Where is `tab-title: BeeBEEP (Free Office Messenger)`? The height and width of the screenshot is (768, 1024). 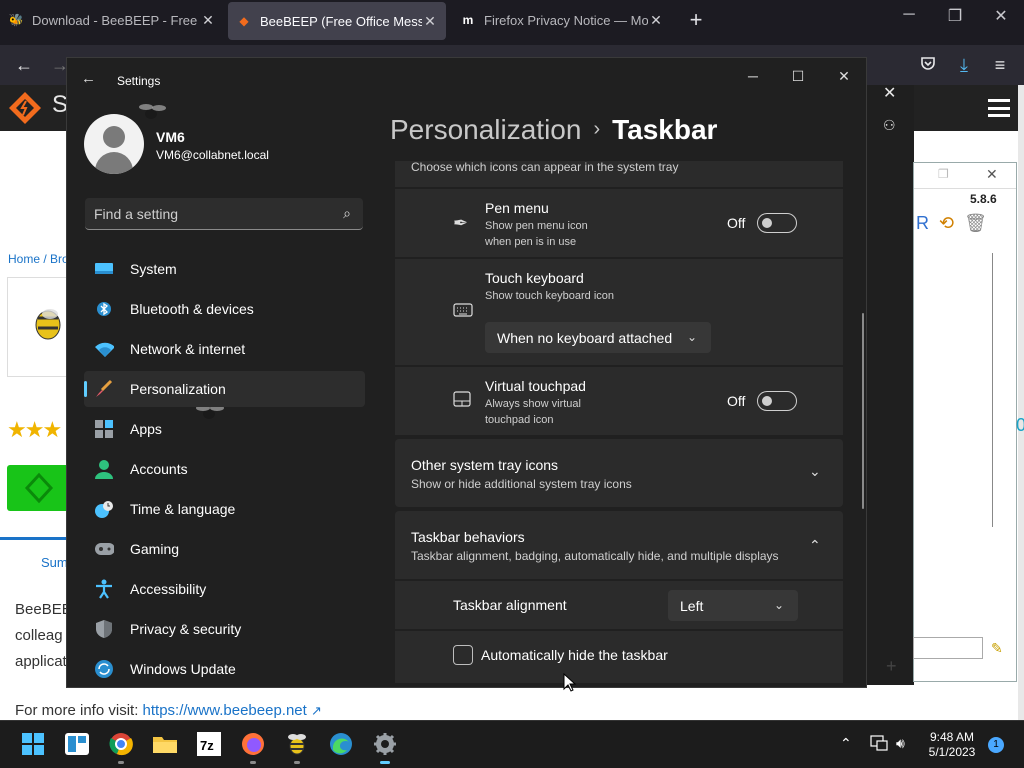 tab-title: BeeBEEP (Free Office Messenger) is located at coordinates (341, 21).